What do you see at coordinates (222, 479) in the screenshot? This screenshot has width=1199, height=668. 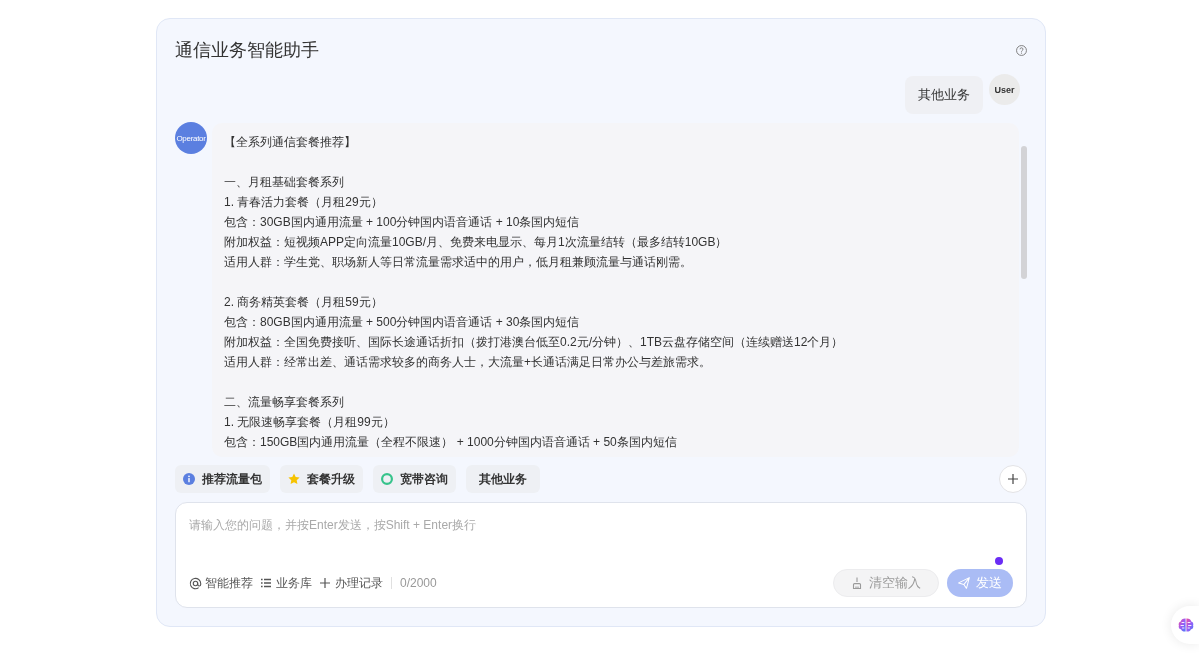 I see `quick-reply-chip: 推荐流量包` at bounding box center [222, 479].